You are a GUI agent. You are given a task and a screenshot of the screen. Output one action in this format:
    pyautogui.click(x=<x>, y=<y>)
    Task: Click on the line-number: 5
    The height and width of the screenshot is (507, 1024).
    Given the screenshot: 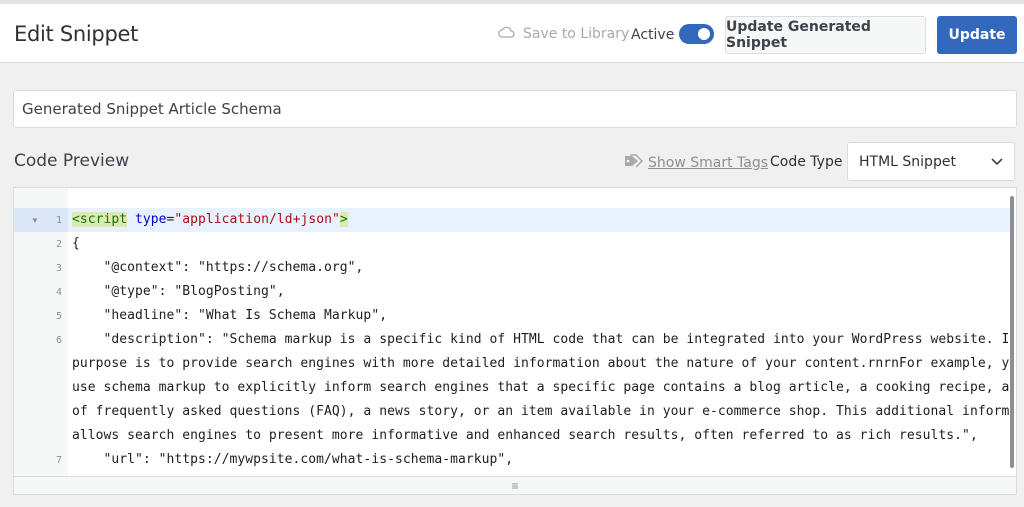 What is the action you would take?
    pyautogui.click(x=58, y=316)
    